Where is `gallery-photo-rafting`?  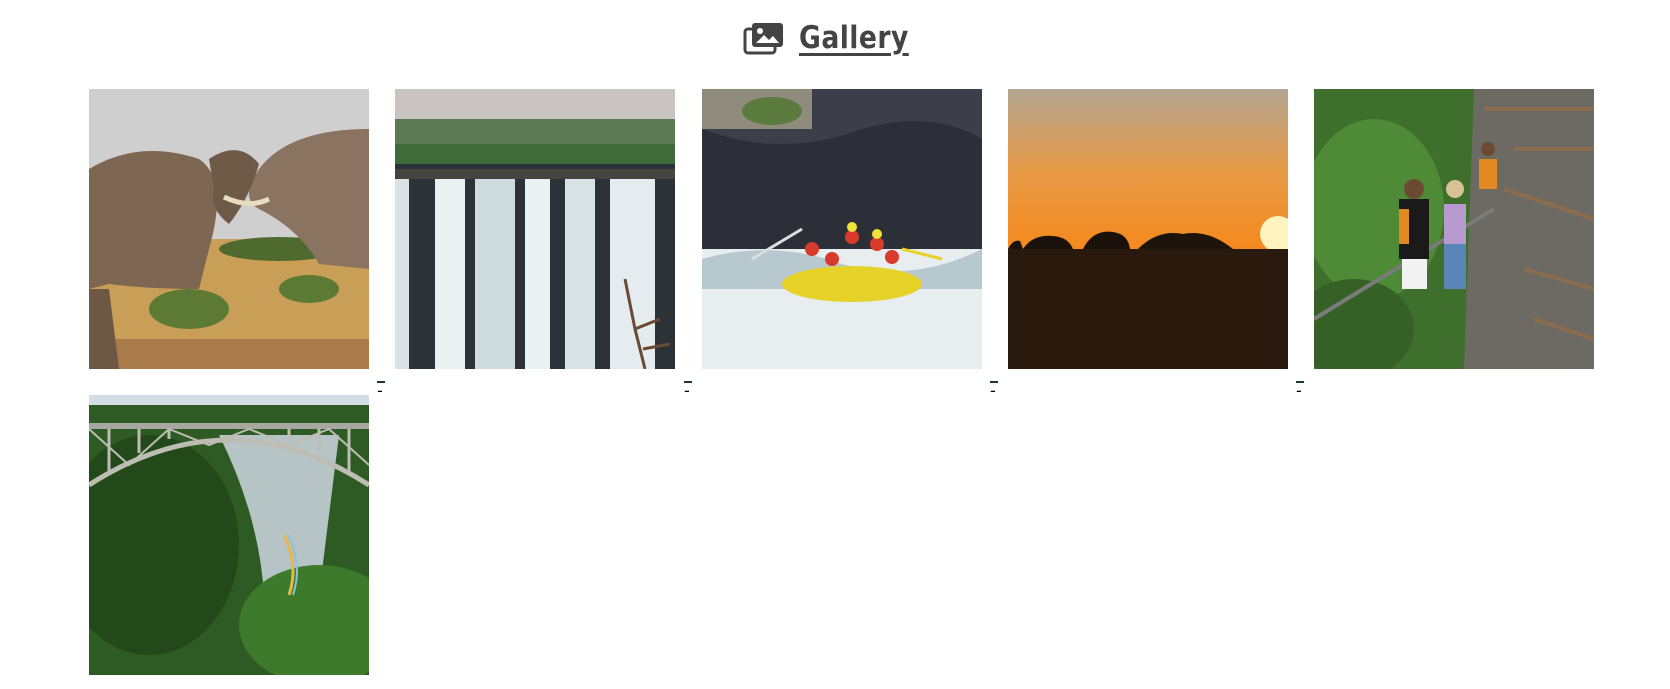 gallery-photo-rafting is located at coordinates (842, 229).